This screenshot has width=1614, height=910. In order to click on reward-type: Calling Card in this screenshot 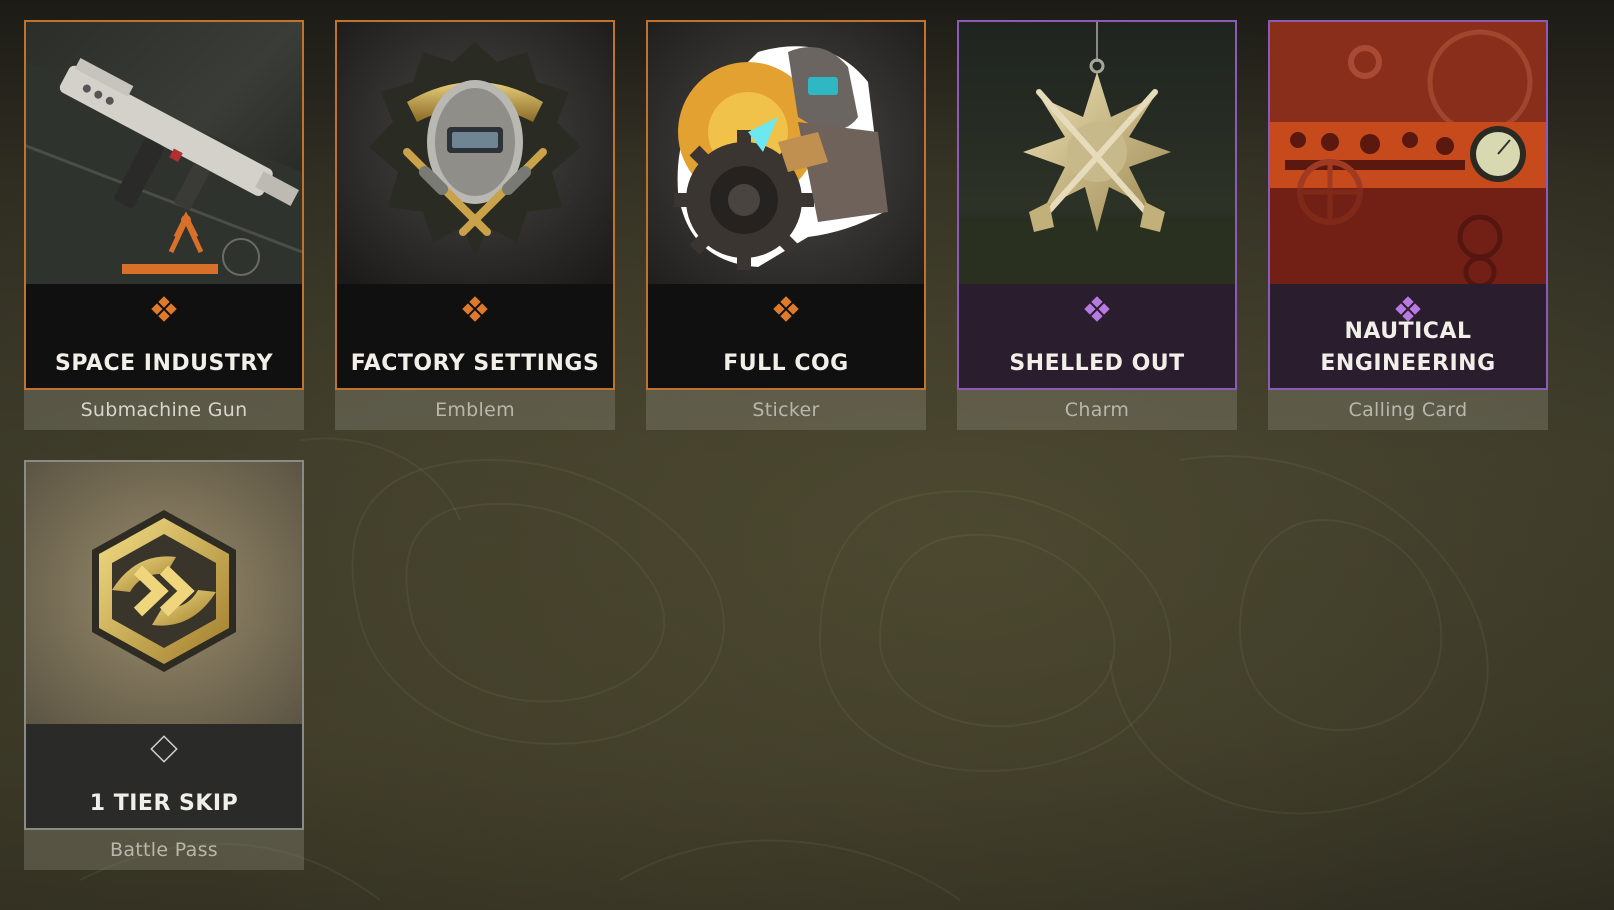, I will do `click(1408, 410)`.